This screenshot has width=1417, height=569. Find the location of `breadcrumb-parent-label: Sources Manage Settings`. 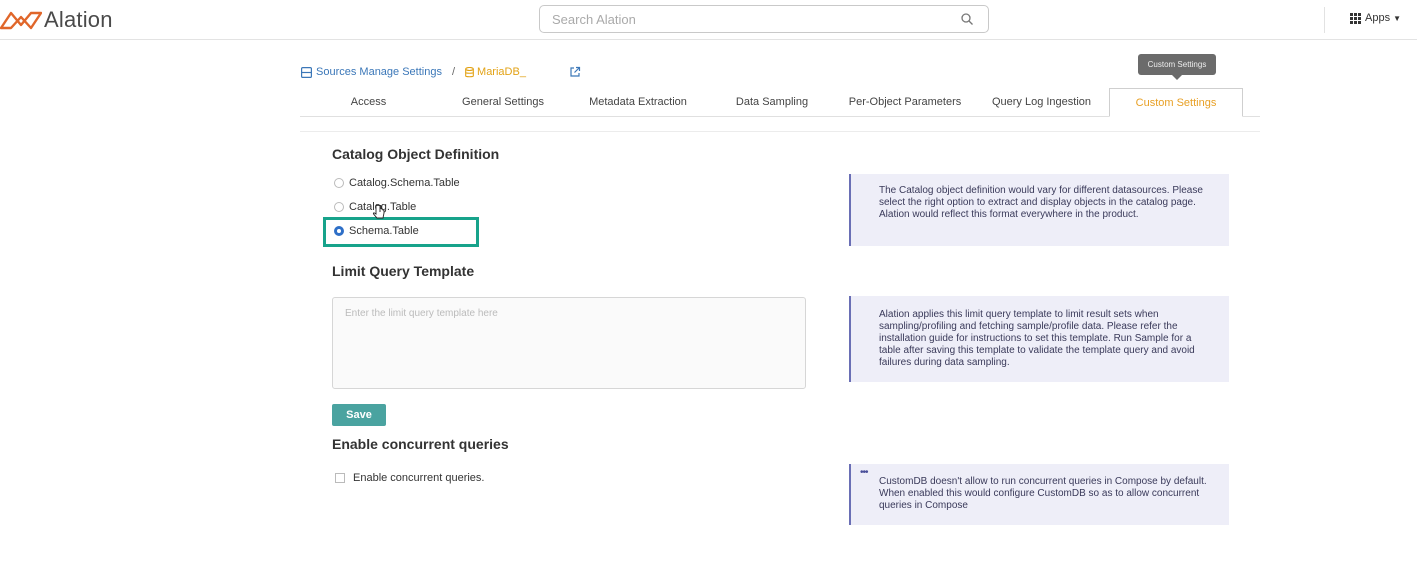

breadcrumb-parent-label: Sources Manage Settings is located at coordinates (379, 72).